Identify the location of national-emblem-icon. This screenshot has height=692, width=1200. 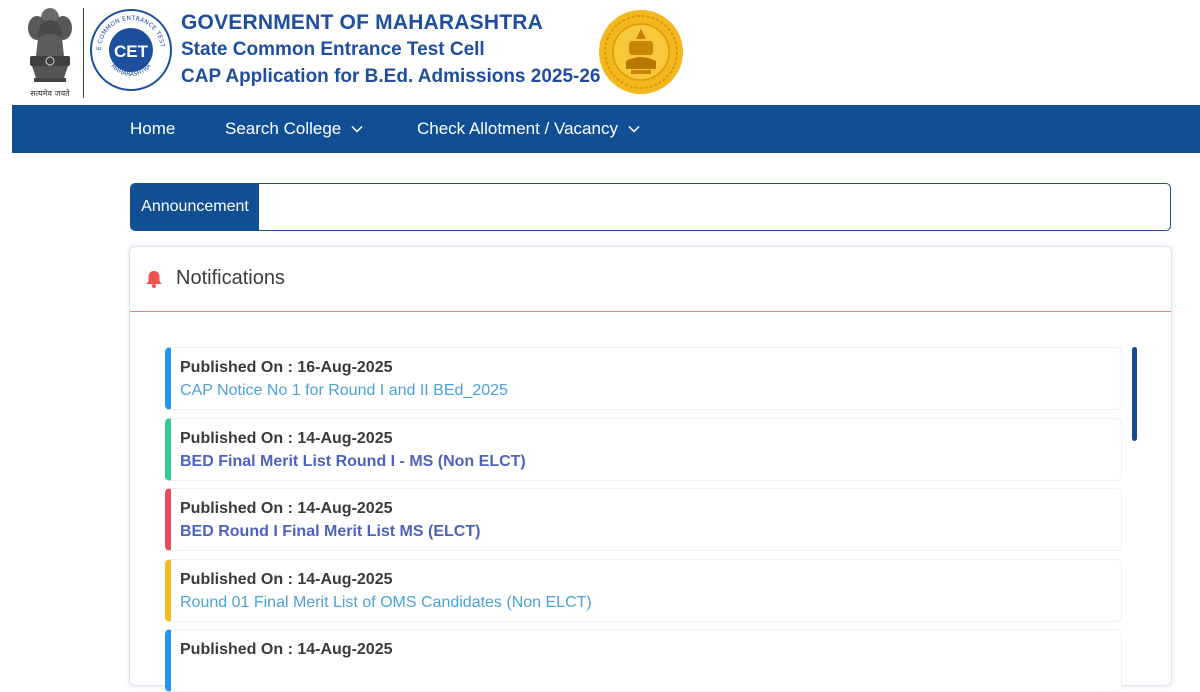
(50, 45).